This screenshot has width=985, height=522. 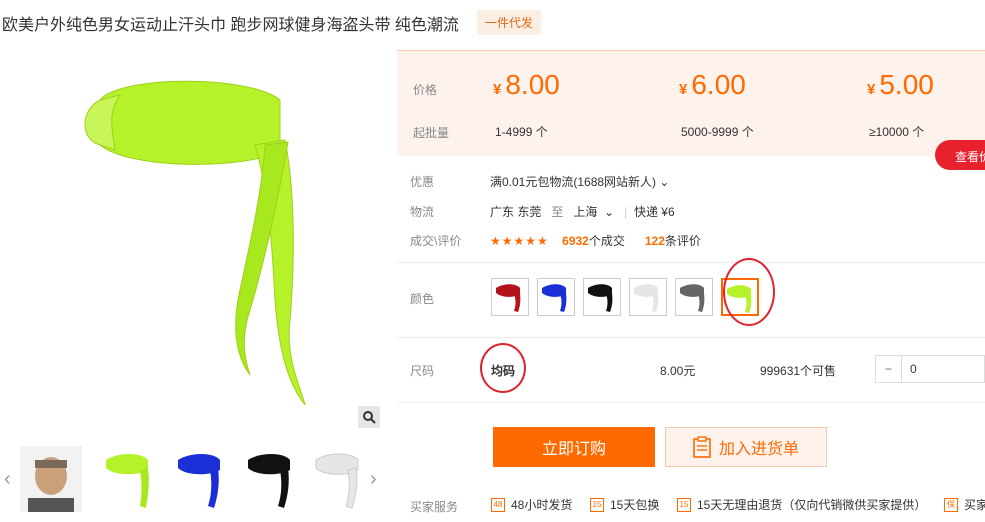 I want to click on thumbnail-model, so click(x=51, y=479).